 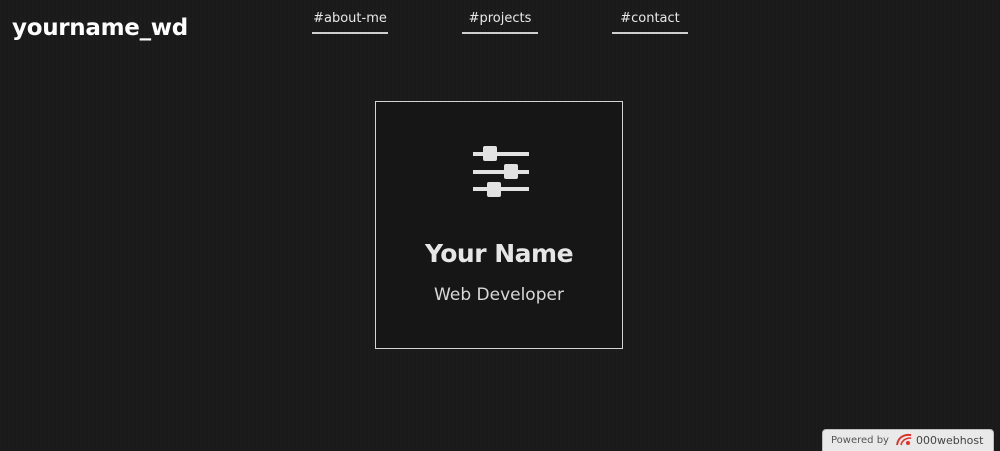 What do you see at coordinates (499, 253) in the screenshot?
I see `profile-name: Your Name` at bounding box center [499, 253].